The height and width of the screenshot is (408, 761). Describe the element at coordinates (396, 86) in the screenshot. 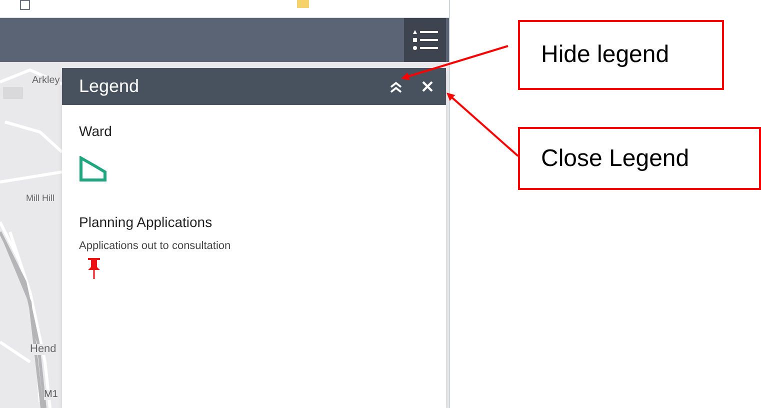

I see `double-chevron-icon` at that location.